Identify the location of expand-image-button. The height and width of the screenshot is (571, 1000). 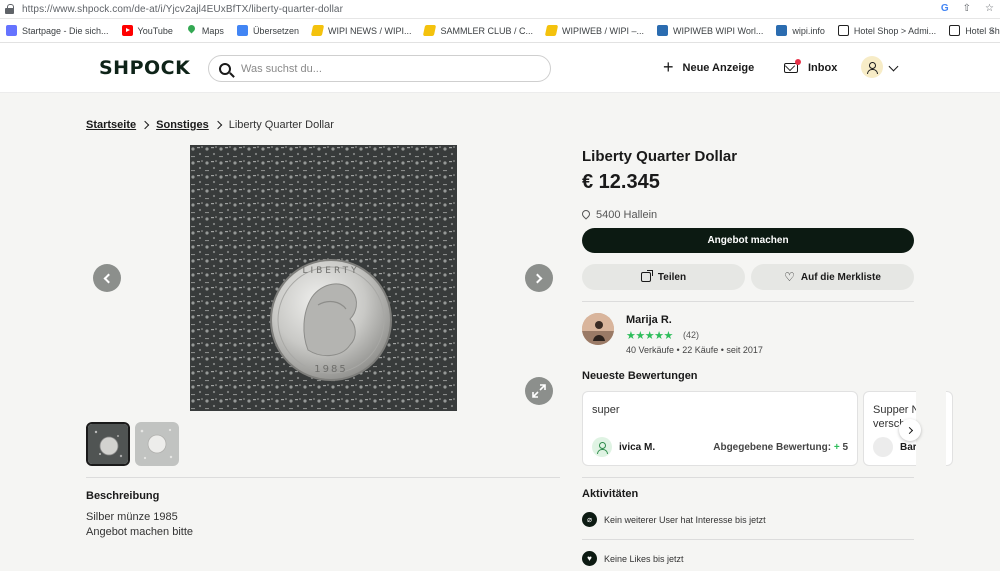
(539, 391).